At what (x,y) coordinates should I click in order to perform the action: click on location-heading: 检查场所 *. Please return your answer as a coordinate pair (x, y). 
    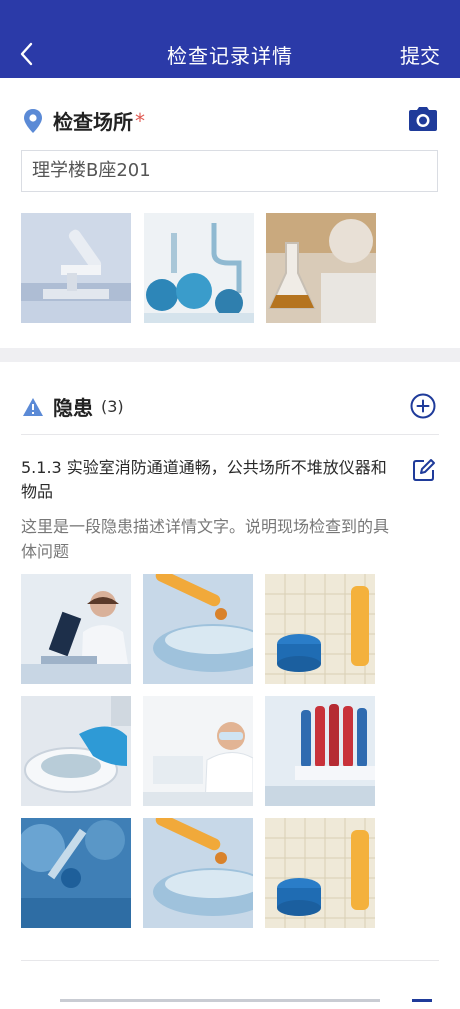
    Looking at the image, I should click on (83, 120).